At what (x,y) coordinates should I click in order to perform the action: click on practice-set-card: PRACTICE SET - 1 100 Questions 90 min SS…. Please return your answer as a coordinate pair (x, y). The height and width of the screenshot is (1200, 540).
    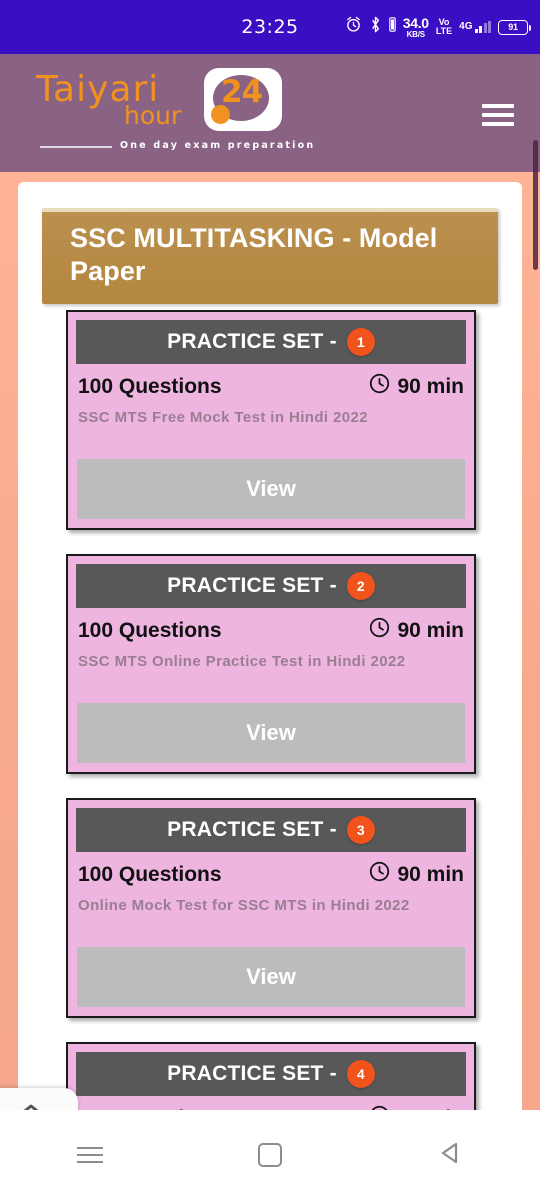
    Looking at the image, I should click on (271, 420).